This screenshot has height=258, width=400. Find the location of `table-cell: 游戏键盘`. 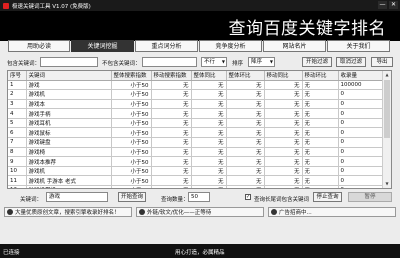

table-cell: 游戏键盘 is located at coordinates (69, 142).